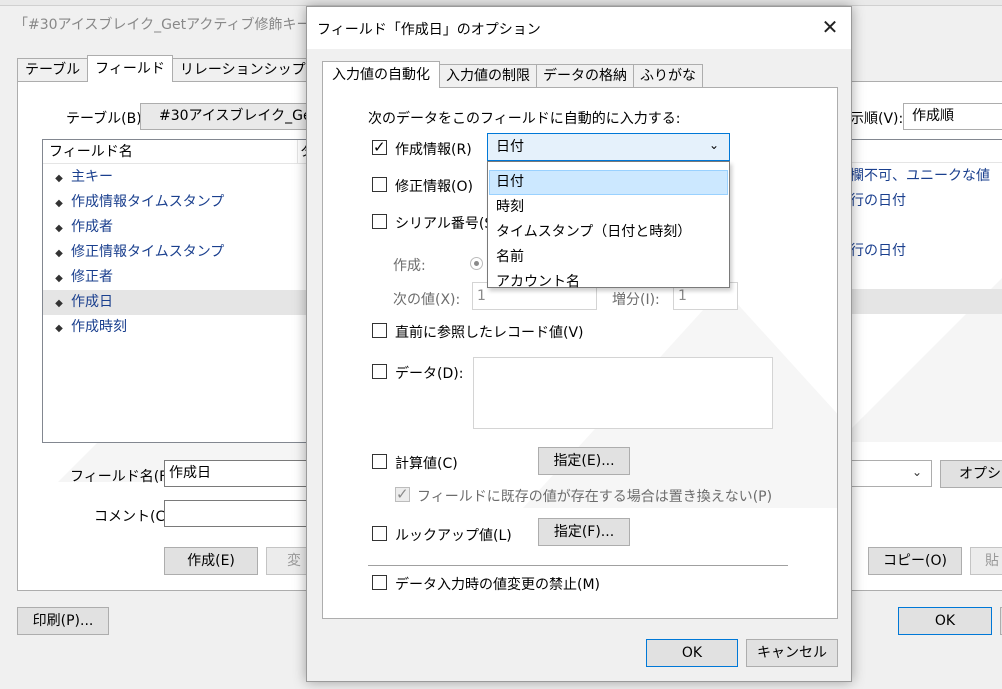  What do you see at coordinates (877, 119) in the screenshot?
I see `sort-order-label: 示順(V):` at bounding box center [877, 119].